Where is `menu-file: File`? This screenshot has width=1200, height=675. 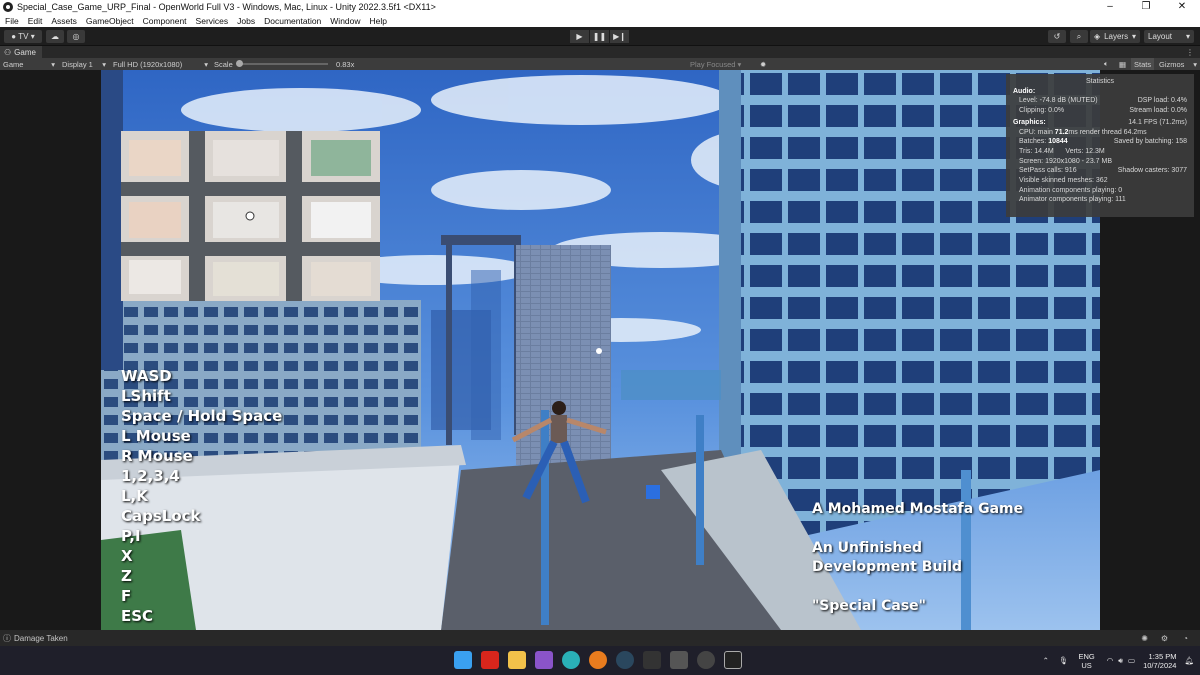
menu-file: File is located at coordinates (12, 21).